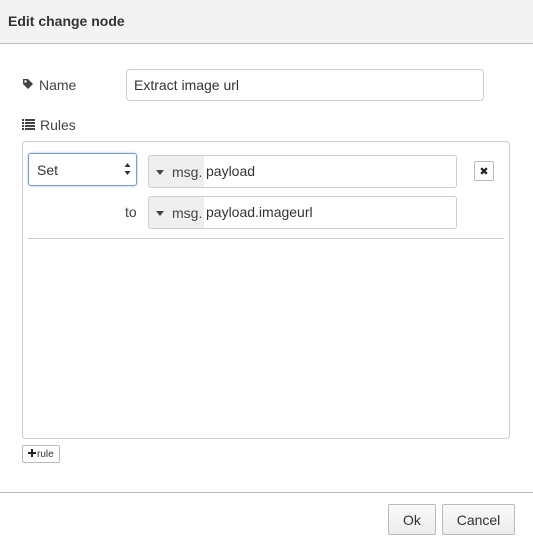  Describe the element at coordinates (412, 519) in the screenshot. I see `ok-button: Ok` at that location.